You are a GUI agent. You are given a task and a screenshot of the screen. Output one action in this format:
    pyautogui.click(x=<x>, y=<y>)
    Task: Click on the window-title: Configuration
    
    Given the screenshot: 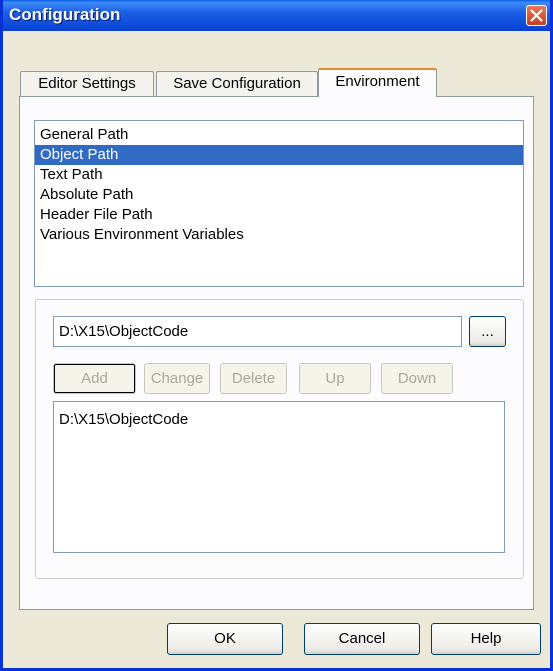 What is the action you would take?
    pyautogui.click(x=65, y=14)
    